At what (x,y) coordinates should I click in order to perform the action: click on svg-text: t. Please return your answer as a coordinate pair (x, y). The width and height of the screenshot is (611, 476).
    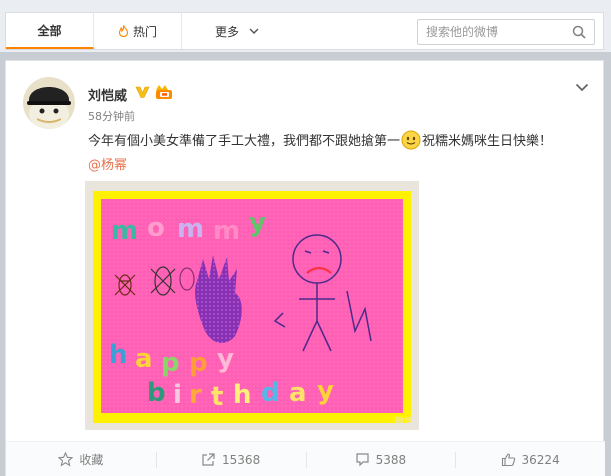
    Looking at the image, I should click on (217, 397).